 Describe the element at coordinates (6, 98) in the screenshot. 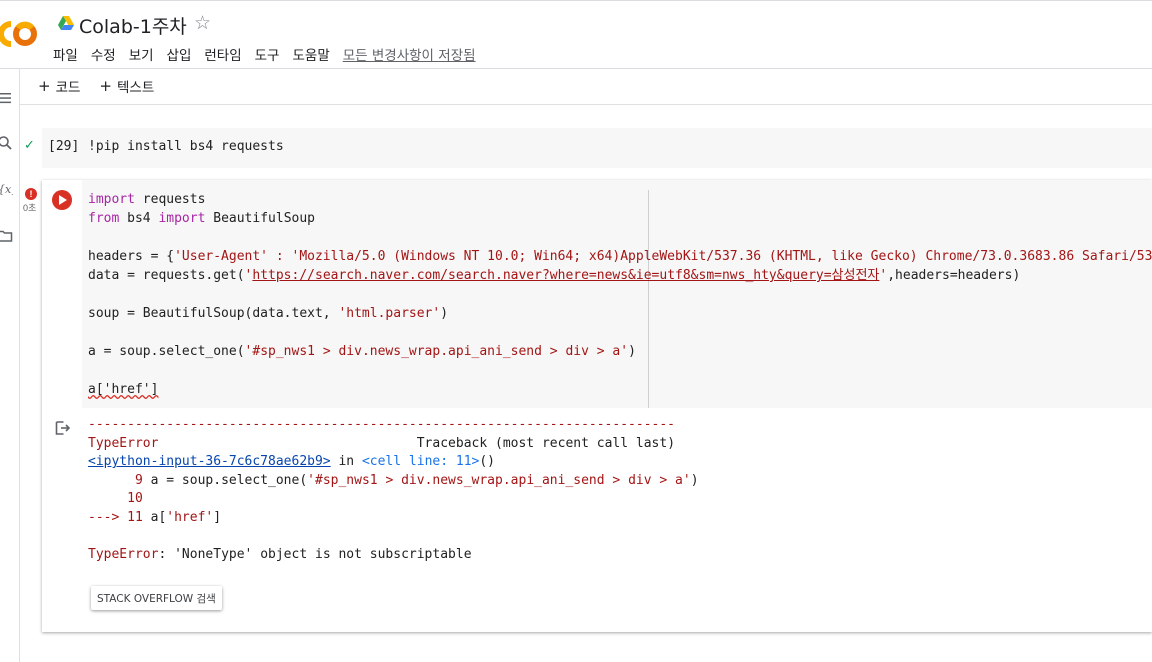

I see `menu-icon` at that location.